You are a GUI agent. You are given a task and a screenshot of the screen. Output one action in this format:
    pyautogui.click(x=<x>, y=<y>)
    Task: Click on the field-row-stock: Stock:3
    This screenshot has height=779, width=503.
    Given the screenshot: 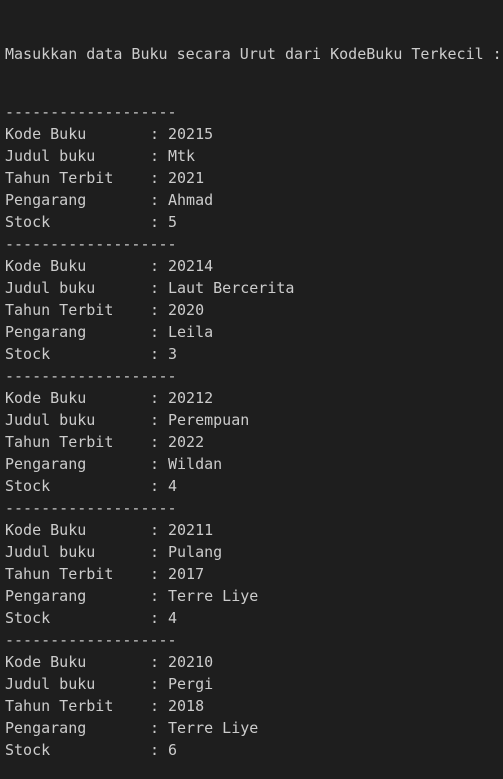 What is the action you would take?
    pyautogui.click(x=253, y=354)
    